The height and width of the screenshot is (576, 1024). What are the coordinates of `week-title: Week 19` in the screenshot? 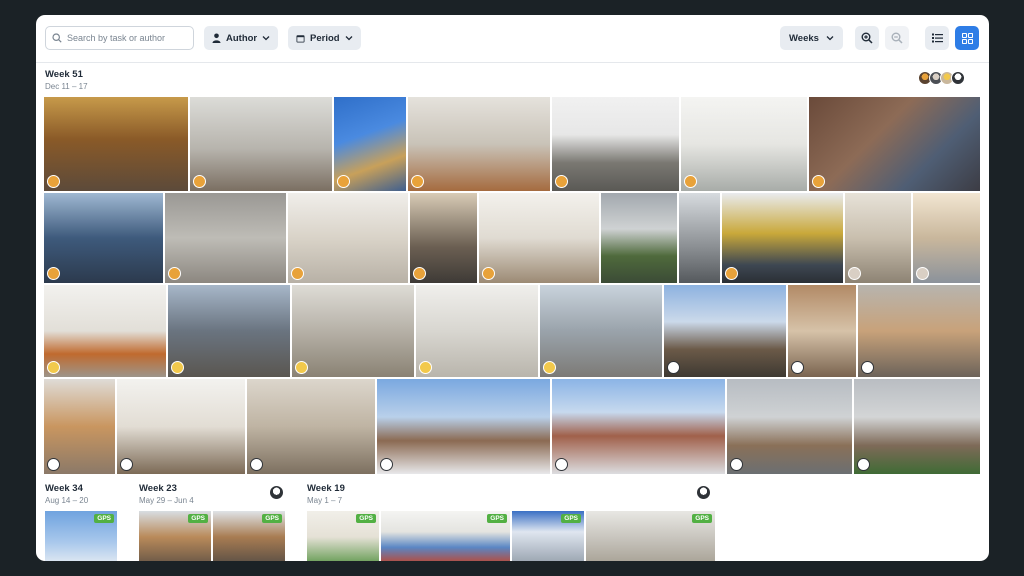 It's located at (326, 488).